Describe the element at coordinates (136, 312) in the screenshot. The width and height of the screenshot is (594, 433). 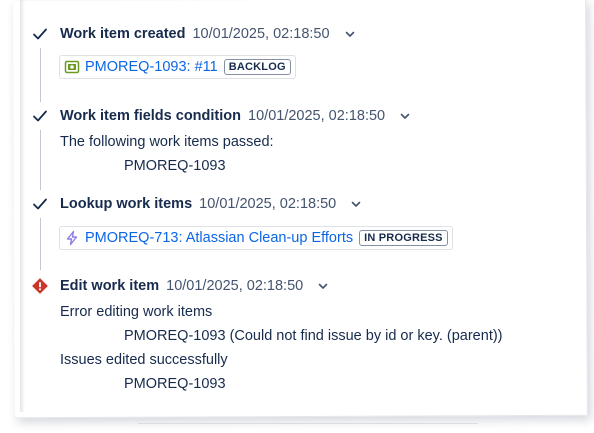
I see `error-message: Error editing work items` at that location.